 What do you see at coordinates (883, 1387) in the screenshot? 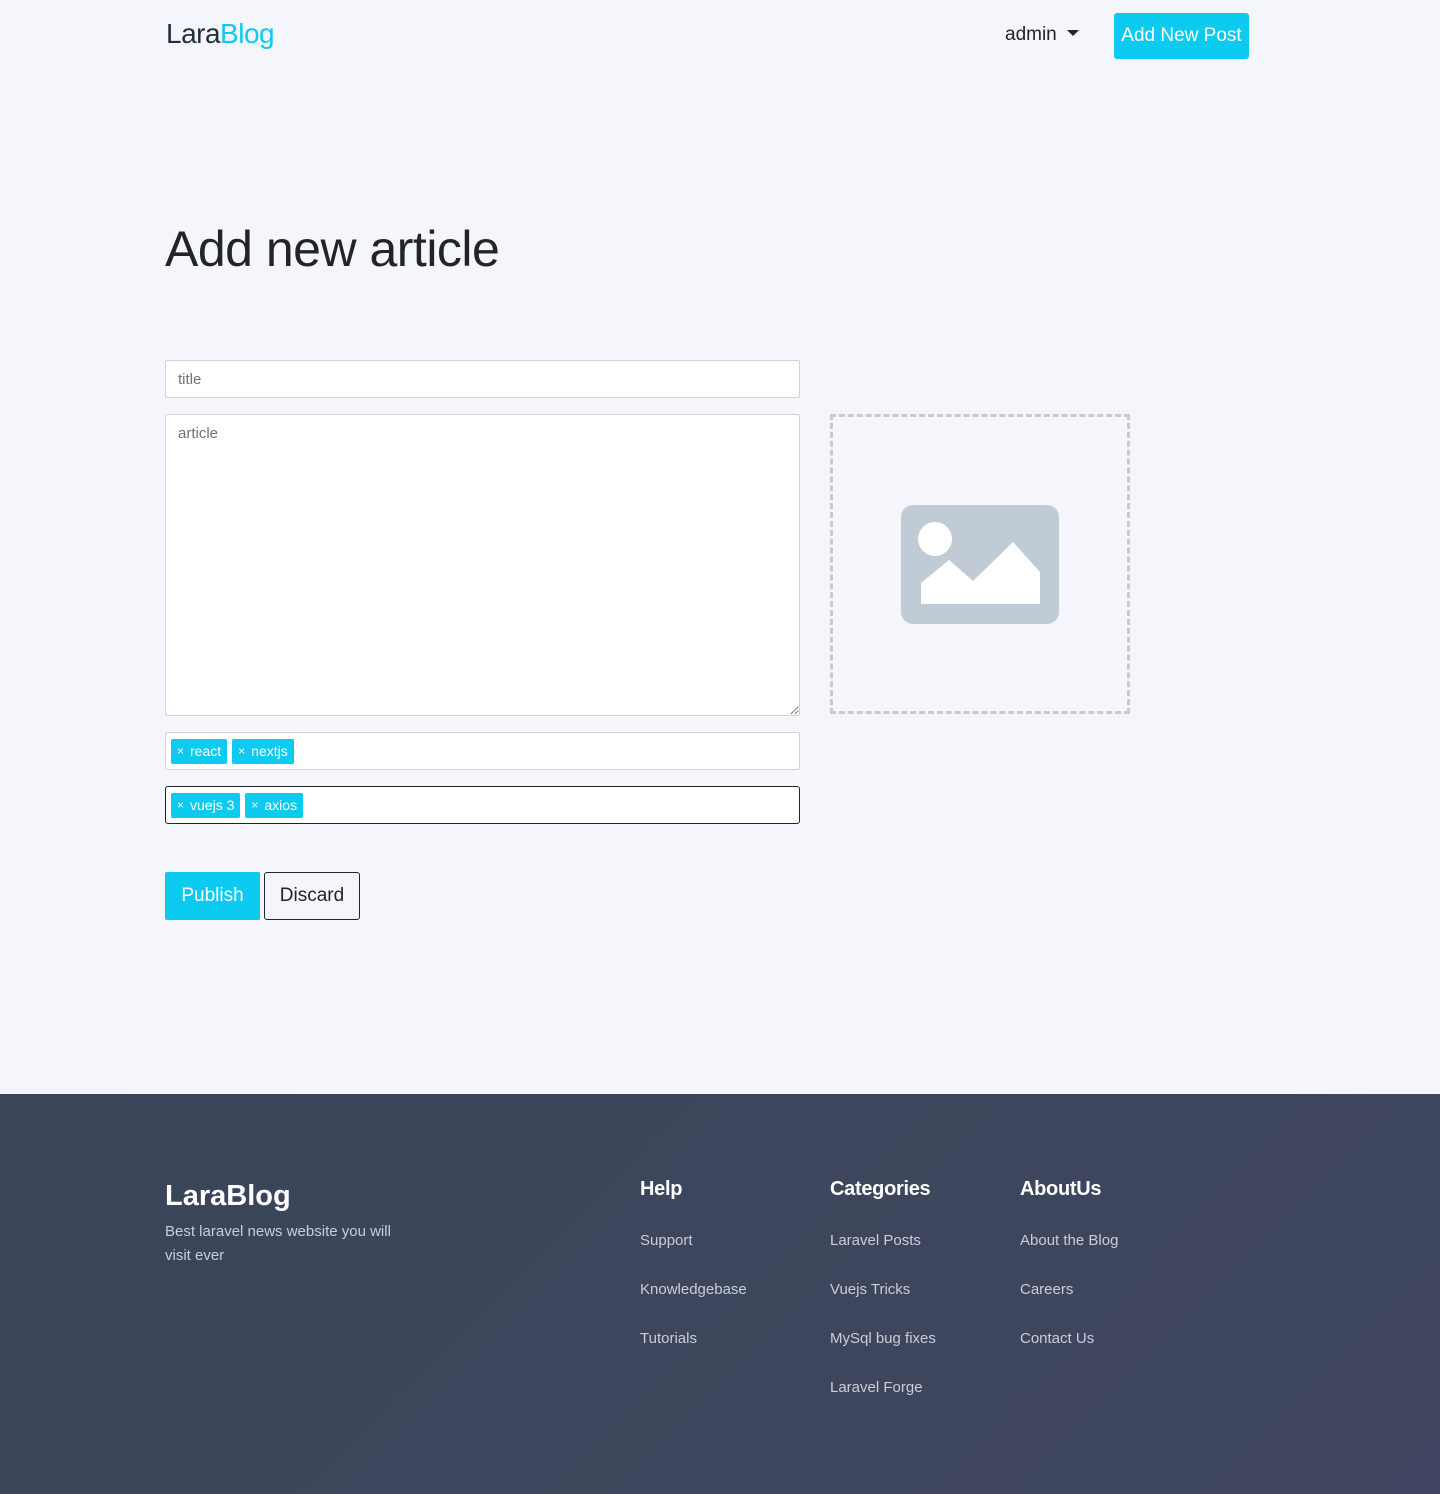
I see `footer-link-laravel-forge: Laravel Forge` at bounding box center [883, 1387].